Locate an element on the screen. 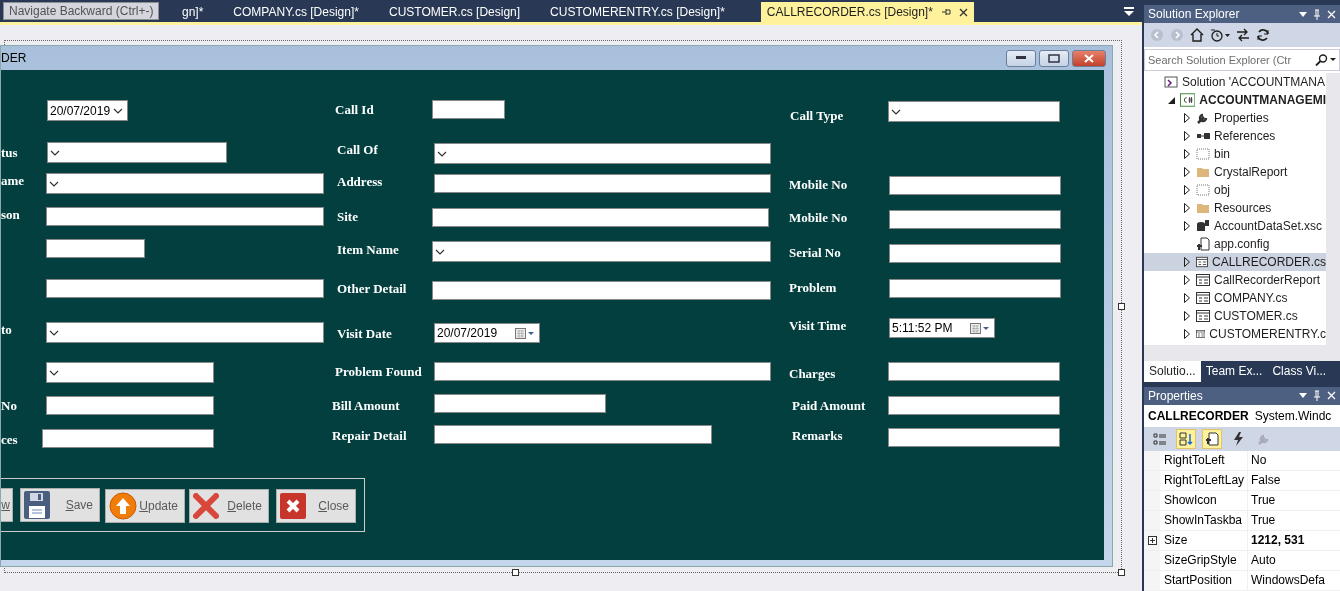 The image size is (1340, 591). tree-item: bin is located at coordinates (1235, 154).